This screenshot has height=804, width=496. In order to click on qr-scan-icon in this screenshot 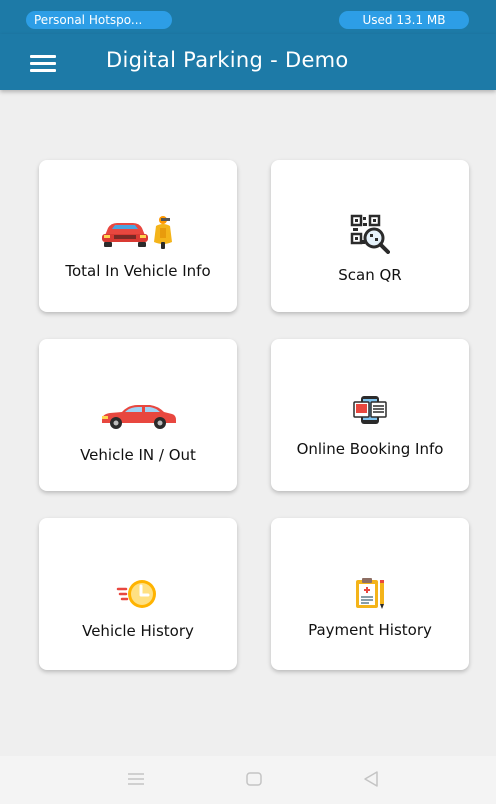, I will do `click(370, 234)`.